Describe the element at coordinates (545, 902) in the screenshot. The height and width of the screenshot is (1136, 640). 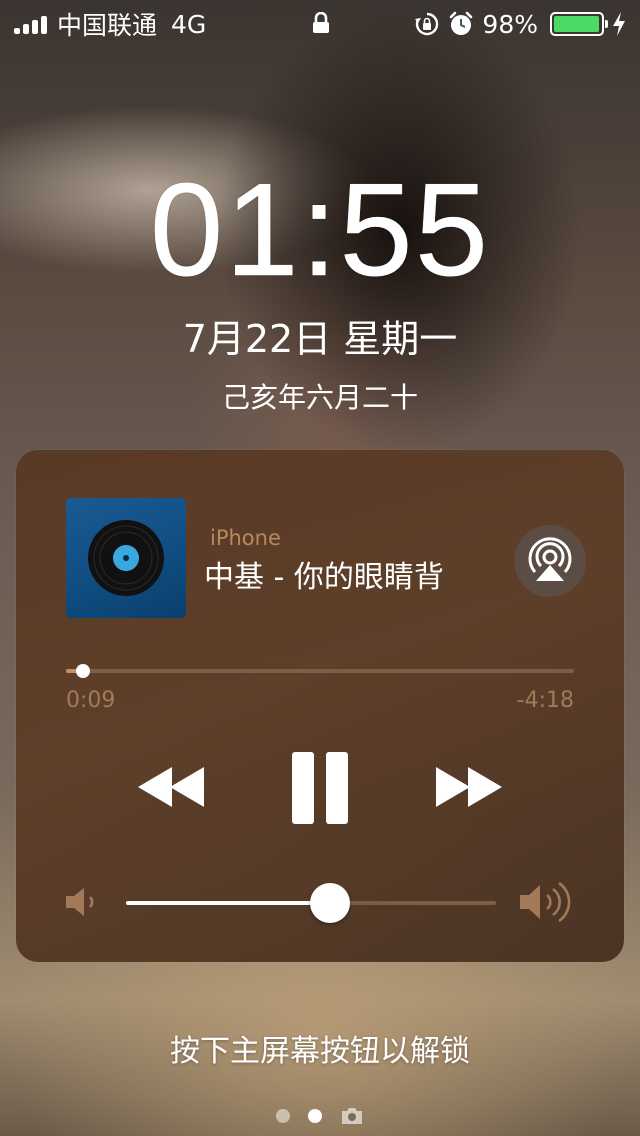
I see `volume-high-icon` at that location.